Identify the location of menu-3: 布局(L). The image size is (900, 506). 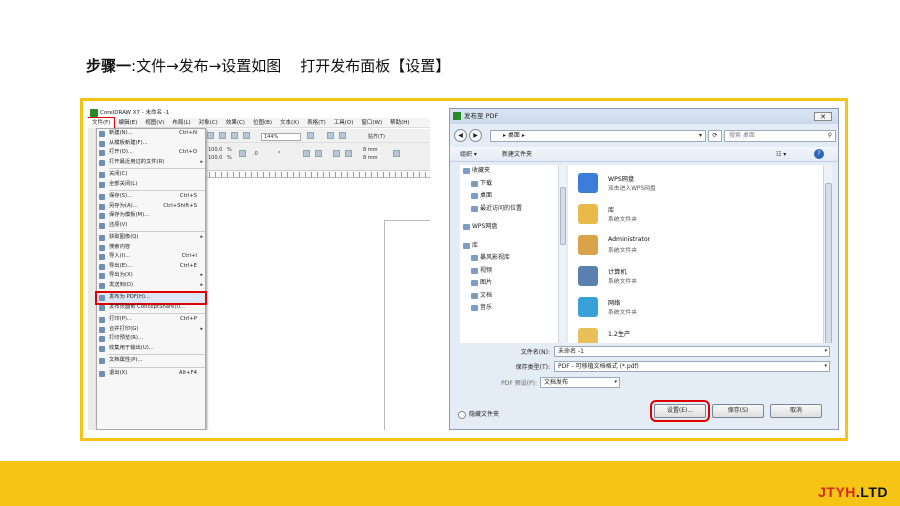
(181, 123).